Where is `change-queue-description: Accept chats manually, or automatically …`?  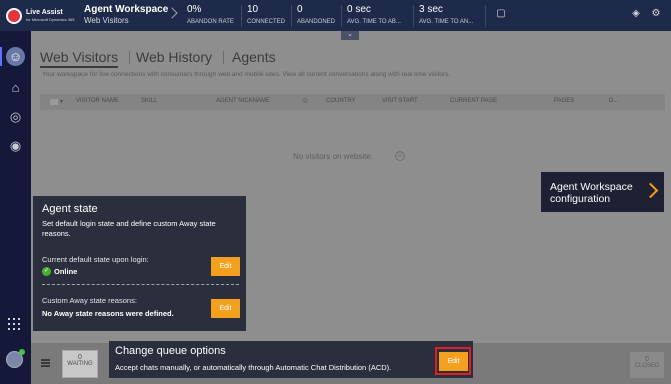 change-queue-description: Accept chats manually, or automatically … is located at coordinates (253, 367).